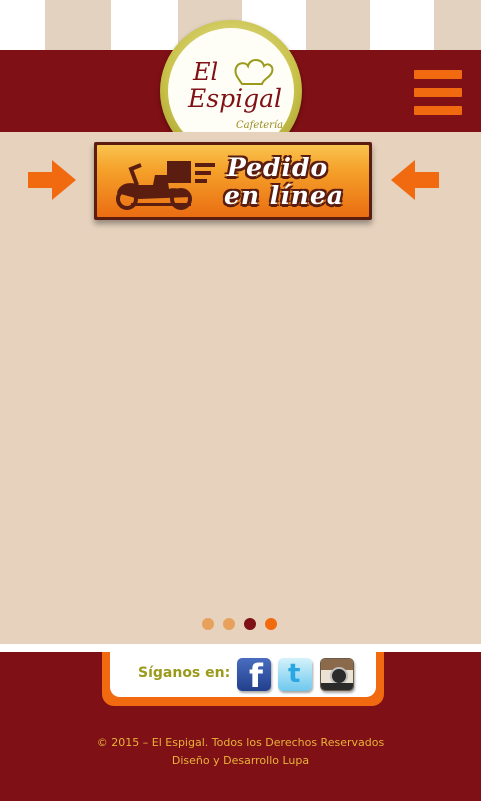 This screenshot has width=481, height=801. Describe the element at coordinates (337, 674) in the screenshot. I see `instagram-icon` at that location.